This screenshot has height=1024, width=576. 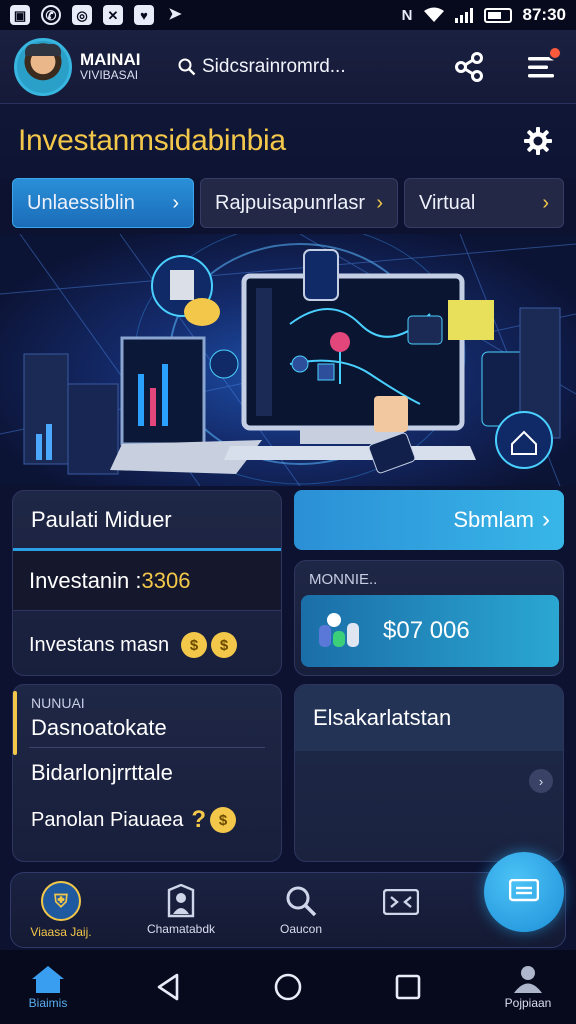 I want to click on settings-button, so click(x=538, y=141).